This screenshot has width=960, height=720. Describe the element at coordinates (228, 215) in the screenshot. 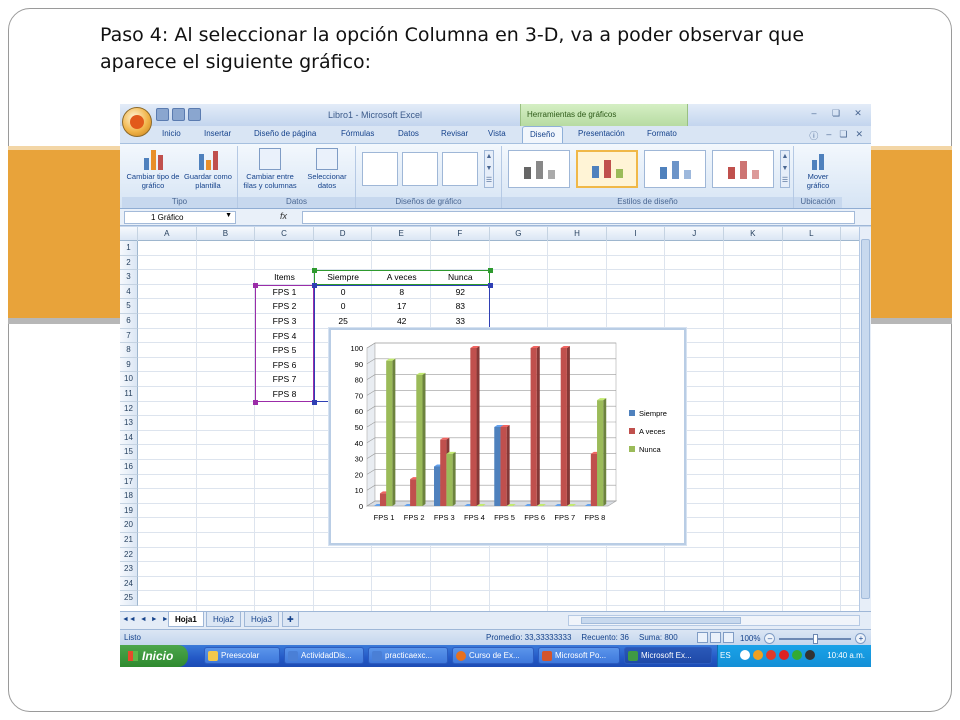

I see `chevron-down-icon: ▼` at that location.